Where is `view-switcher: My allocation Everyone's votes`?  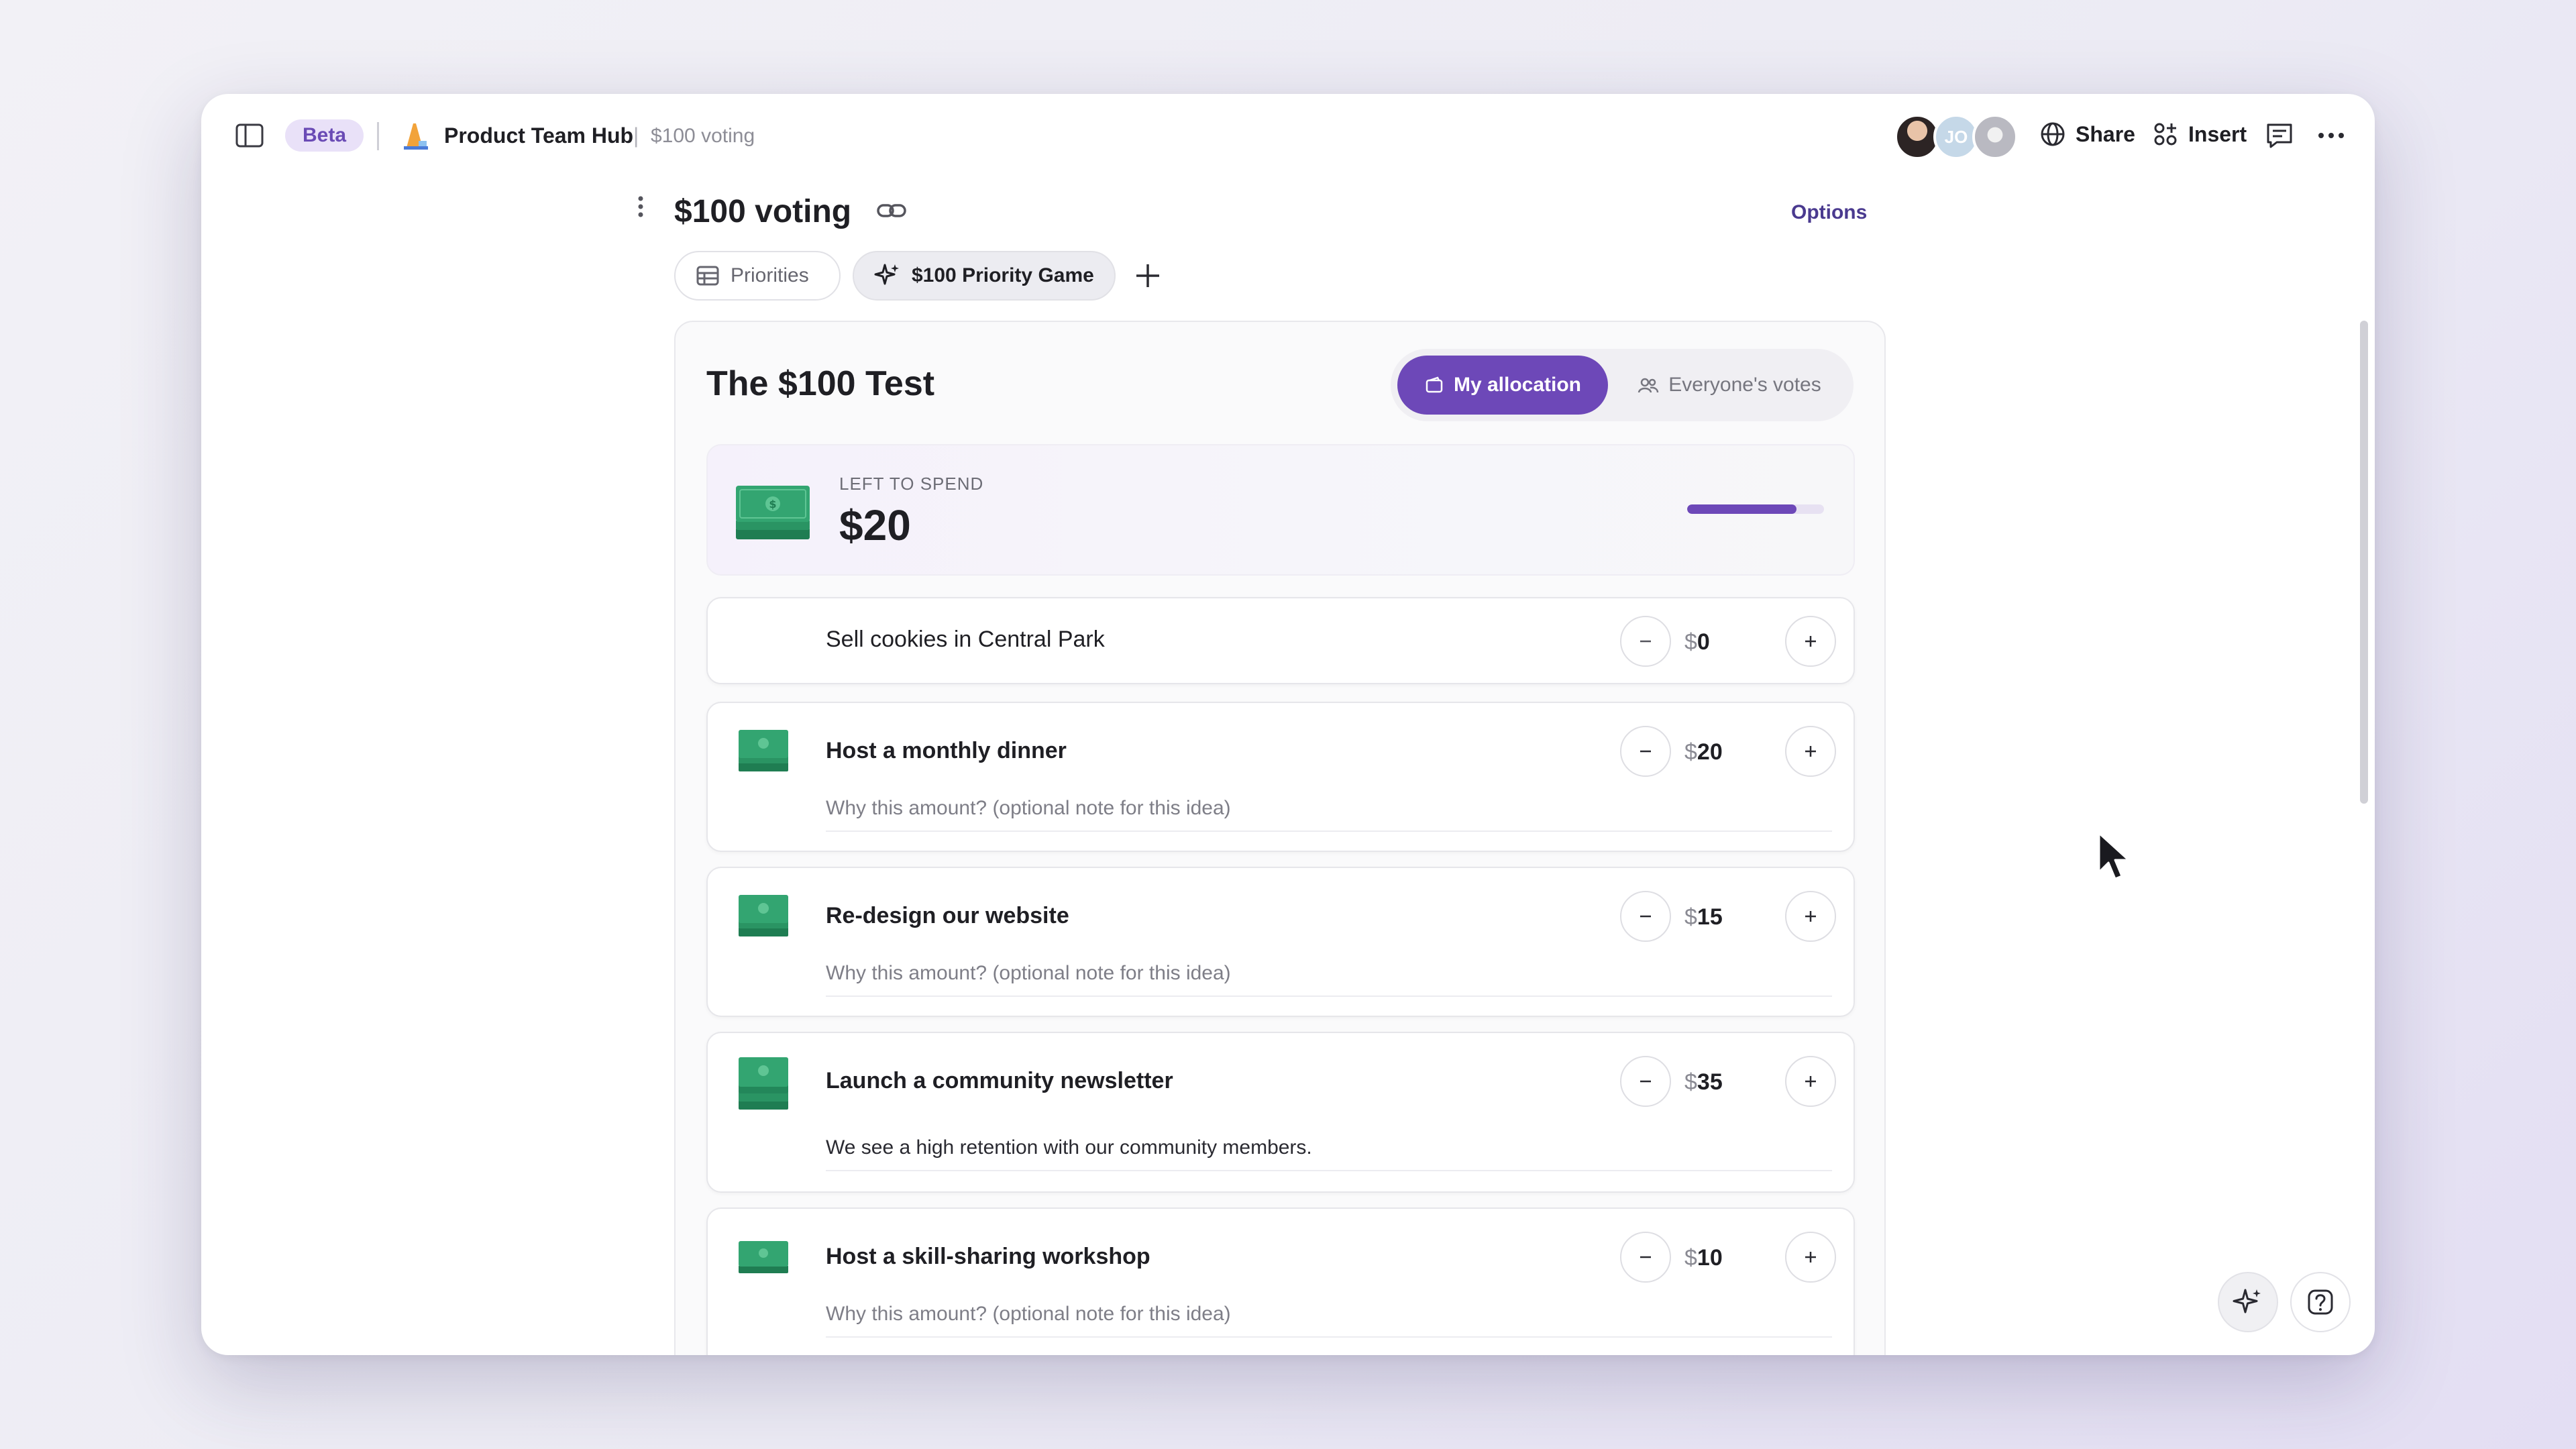 view-switcher: My allocation Everyone's votes is located at coordinates (1622, 385).